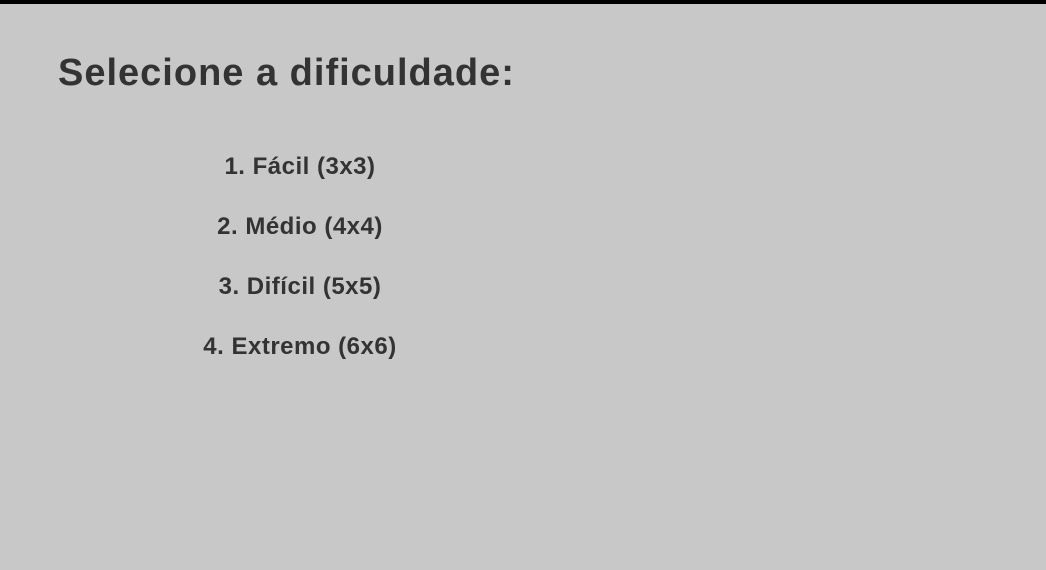  Describe the element at coordinates (300, 296) in the screenshot. I see `difficulty-option-hard: 3. Difícil (5x5)` at that location.